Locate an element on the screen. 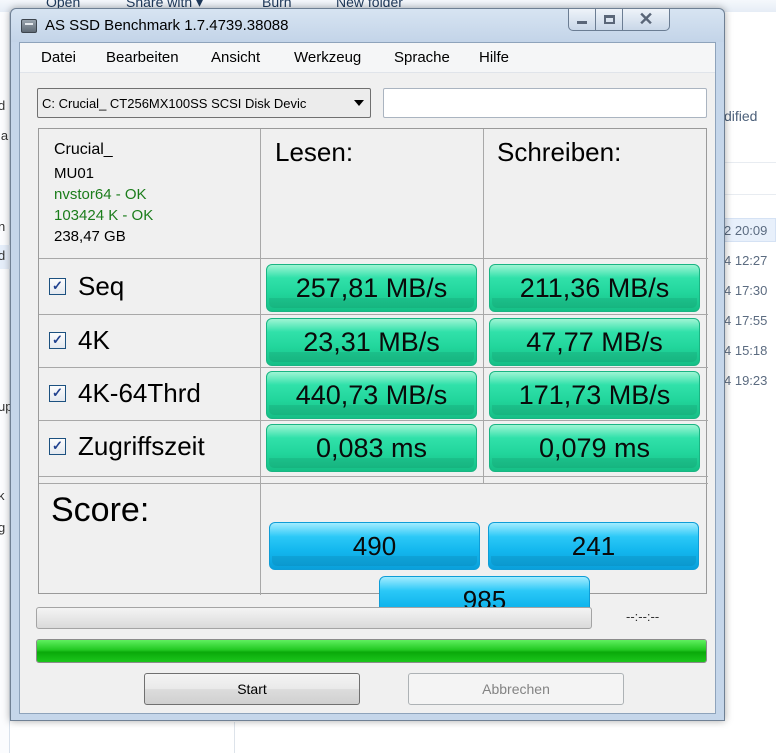 This screenshot has height=753, width=776. bg-date: 2 20:09 is located at coordinates (745, 230).